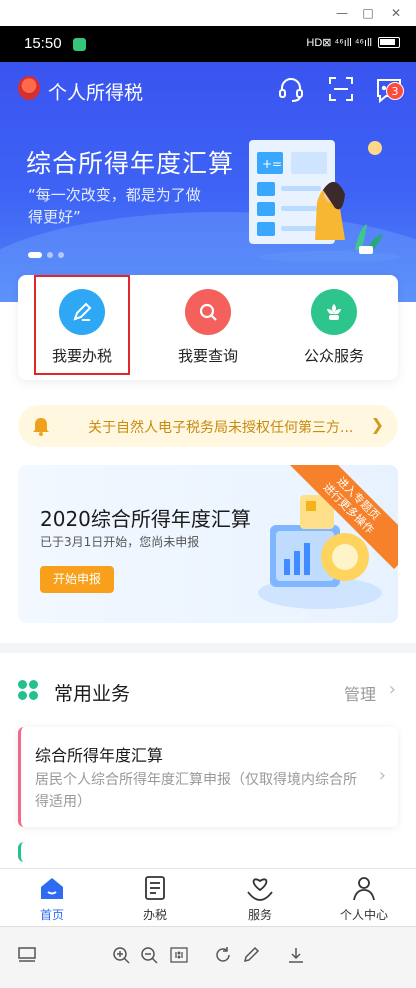 The width and height of the screenshot is (416, 988). Describe the element at coordinates (96, 93) in the screenshot. I see `app-title: 个人所得税` at that location.